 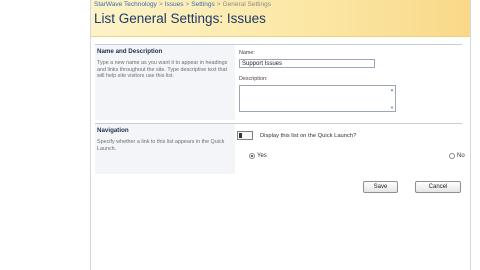 I want to click on no-label: No, so click(x=461, y=156).